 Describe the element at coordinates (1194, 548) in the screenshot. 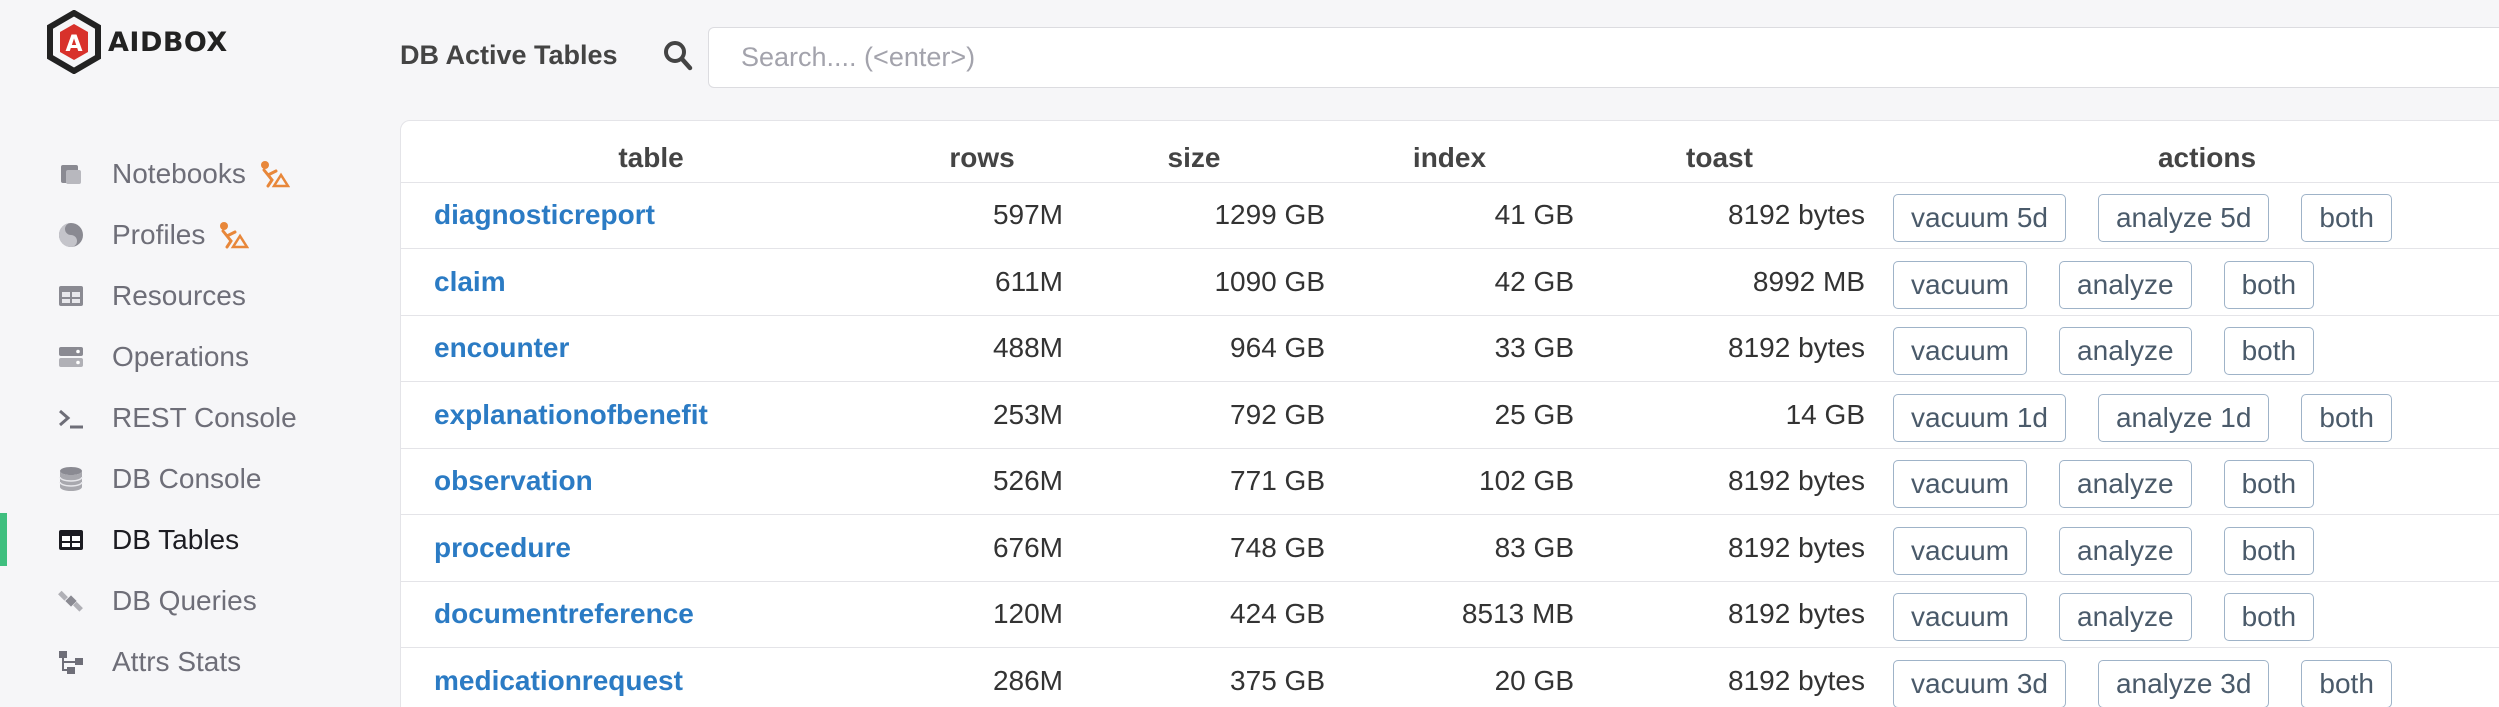

I see `size-value: 748 GB` at that location.